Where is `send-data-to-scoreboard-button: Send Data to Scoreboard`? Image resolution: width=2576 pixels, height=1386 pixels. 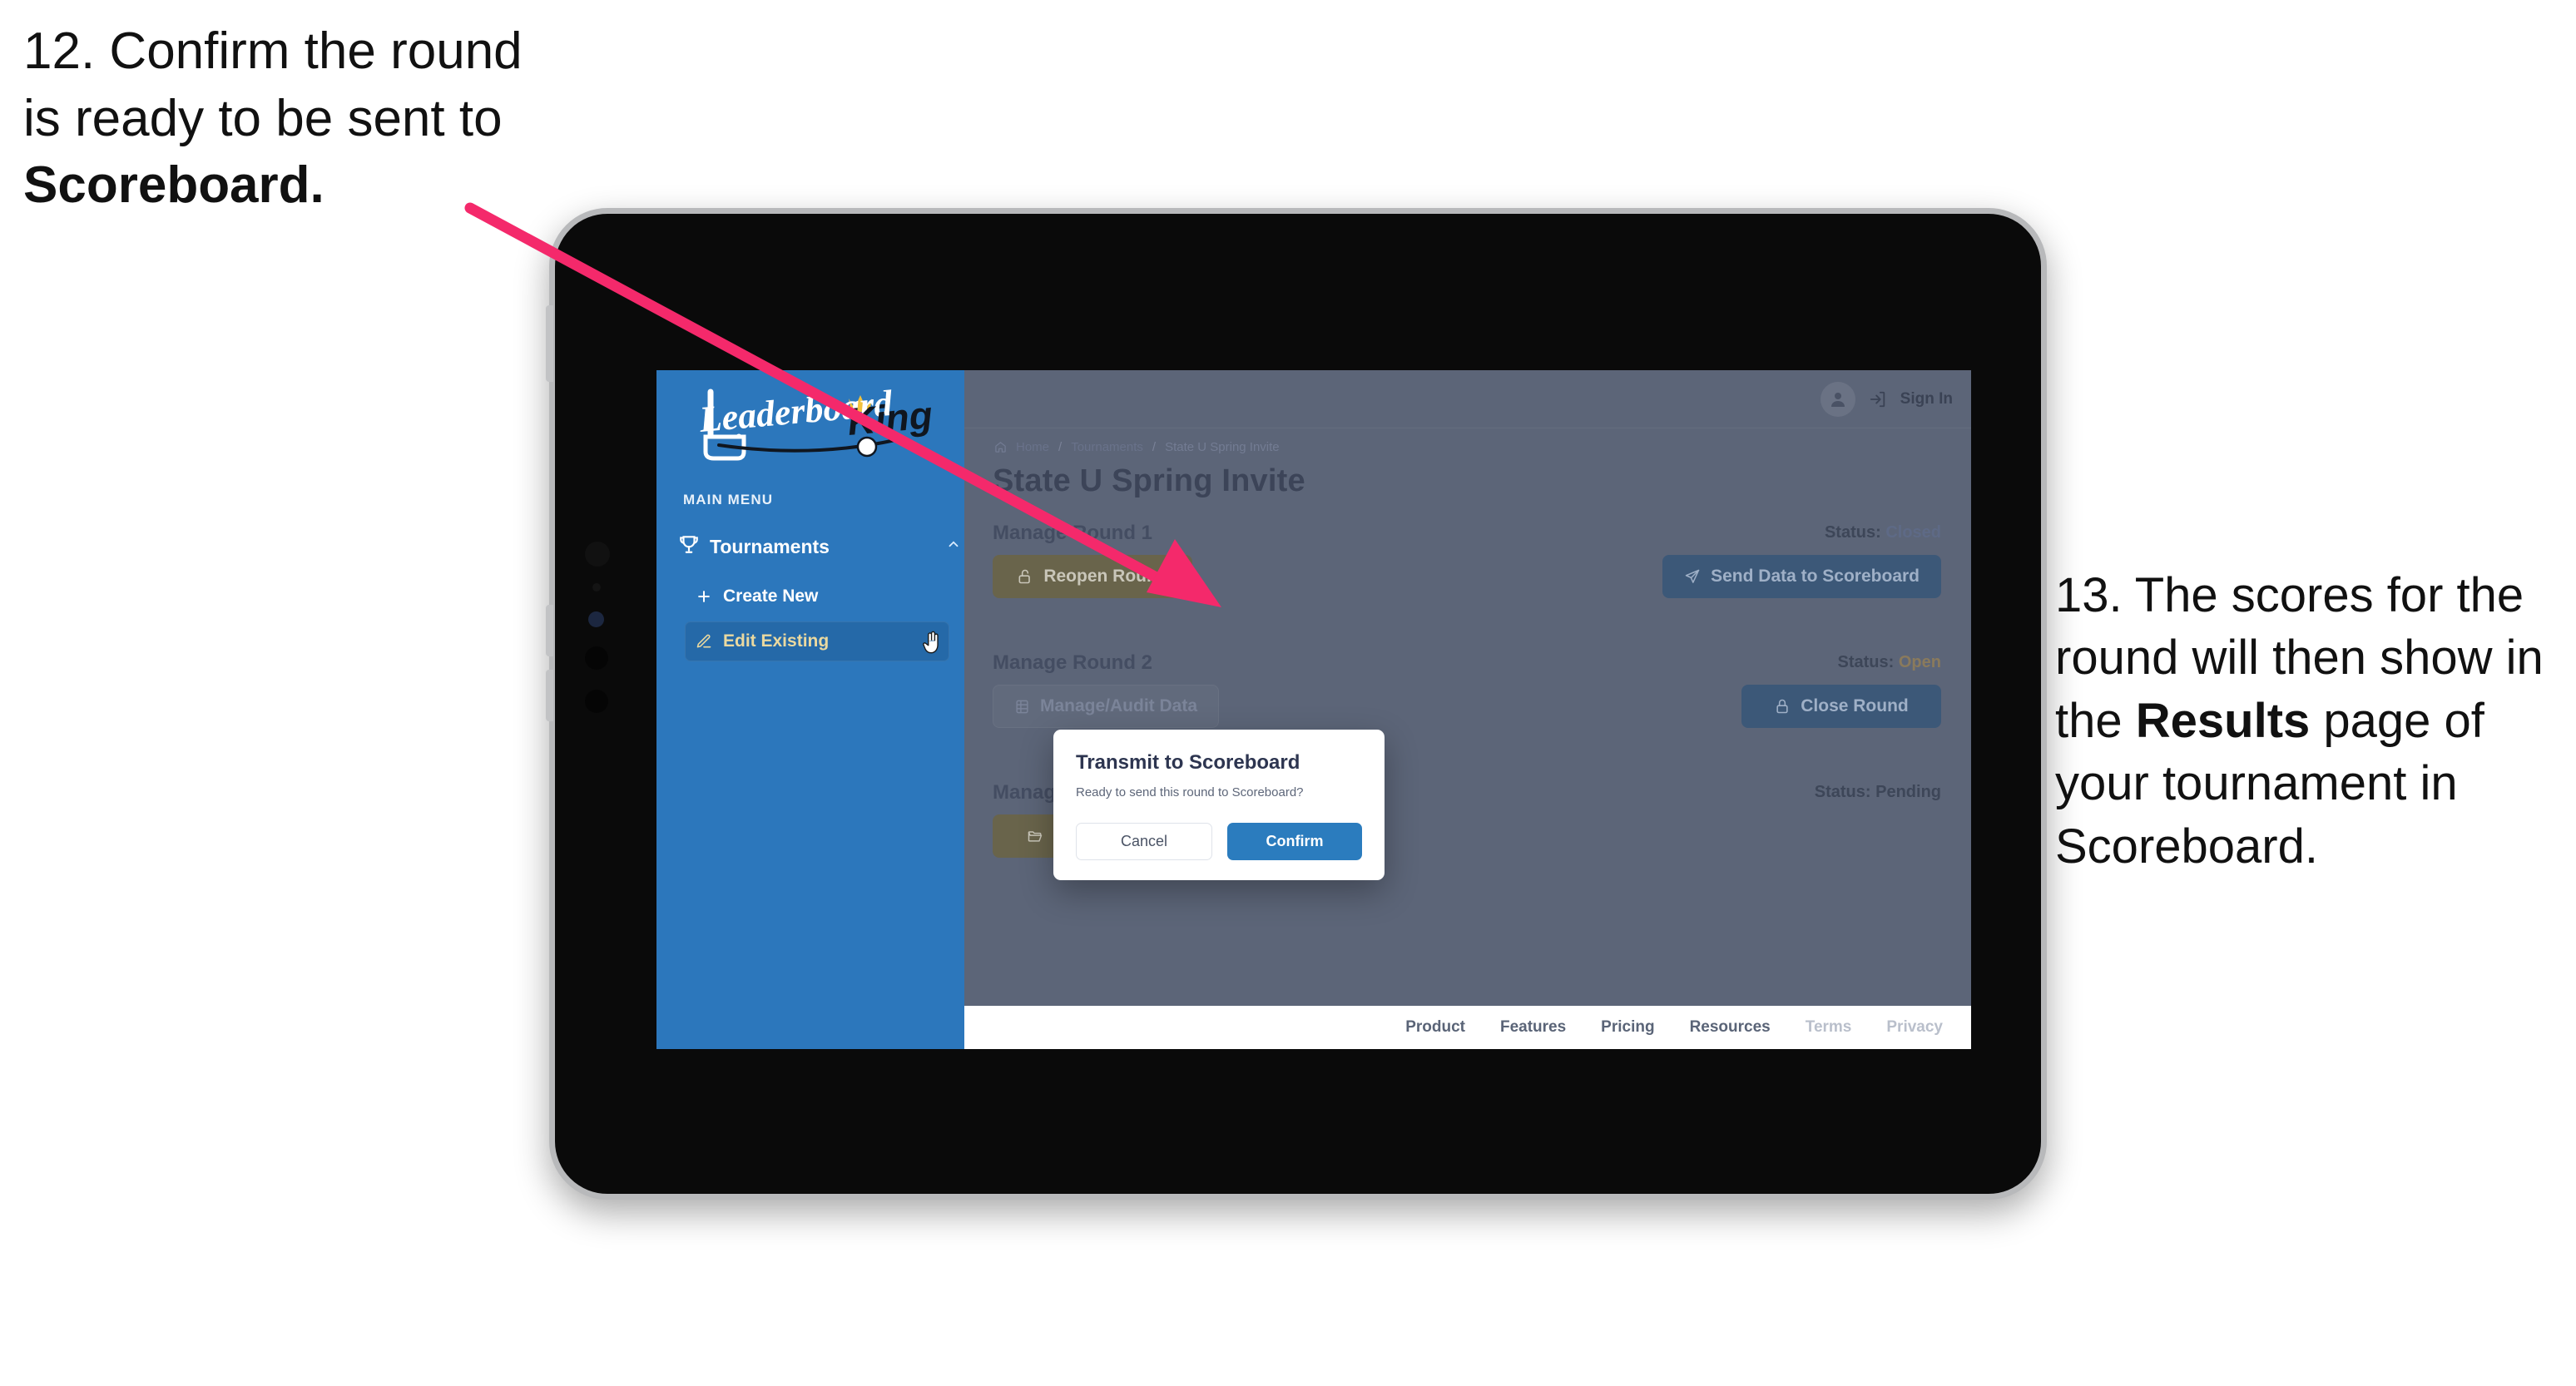
send-data-to-scoreboard-button: Send Data to Scoreboard is located at coordinates (1802, 576).